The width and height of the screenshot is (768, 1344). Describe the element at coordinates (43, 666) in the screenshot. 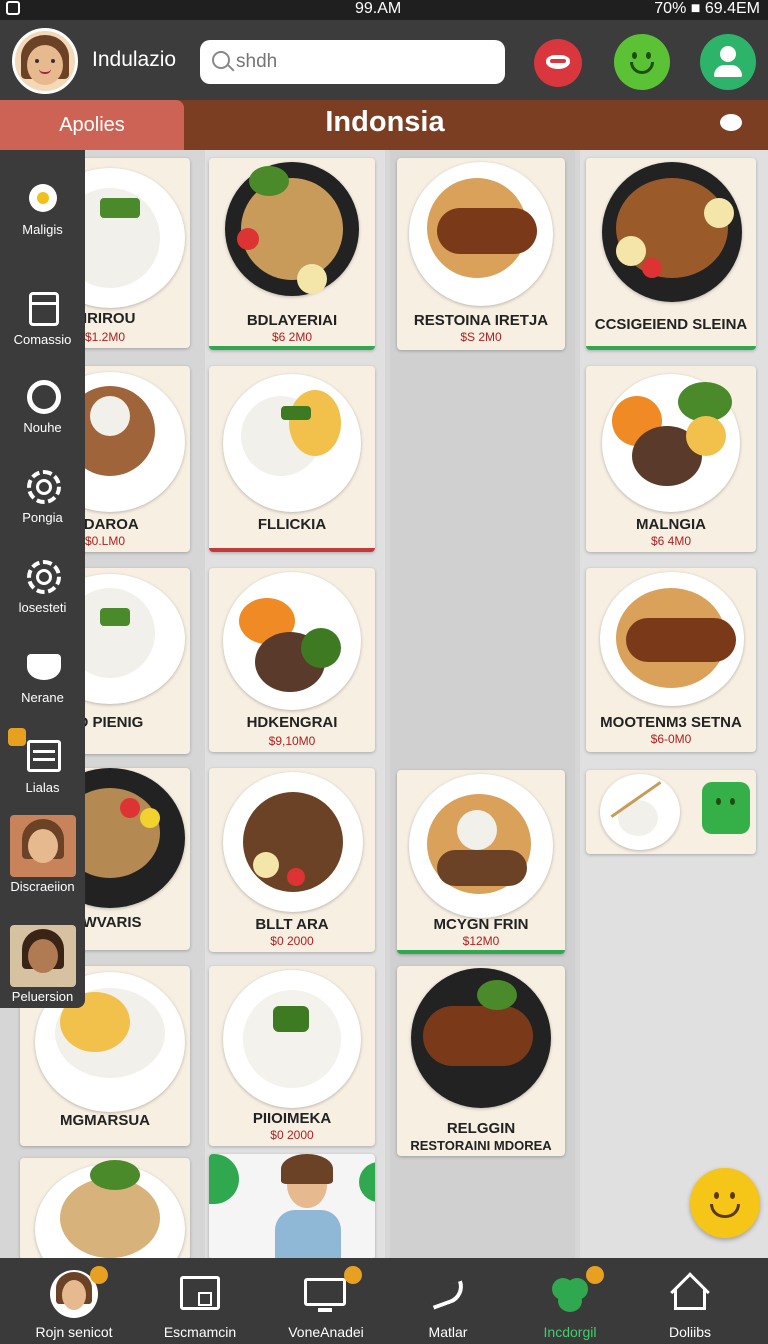

I see `shield-icon` at that location.